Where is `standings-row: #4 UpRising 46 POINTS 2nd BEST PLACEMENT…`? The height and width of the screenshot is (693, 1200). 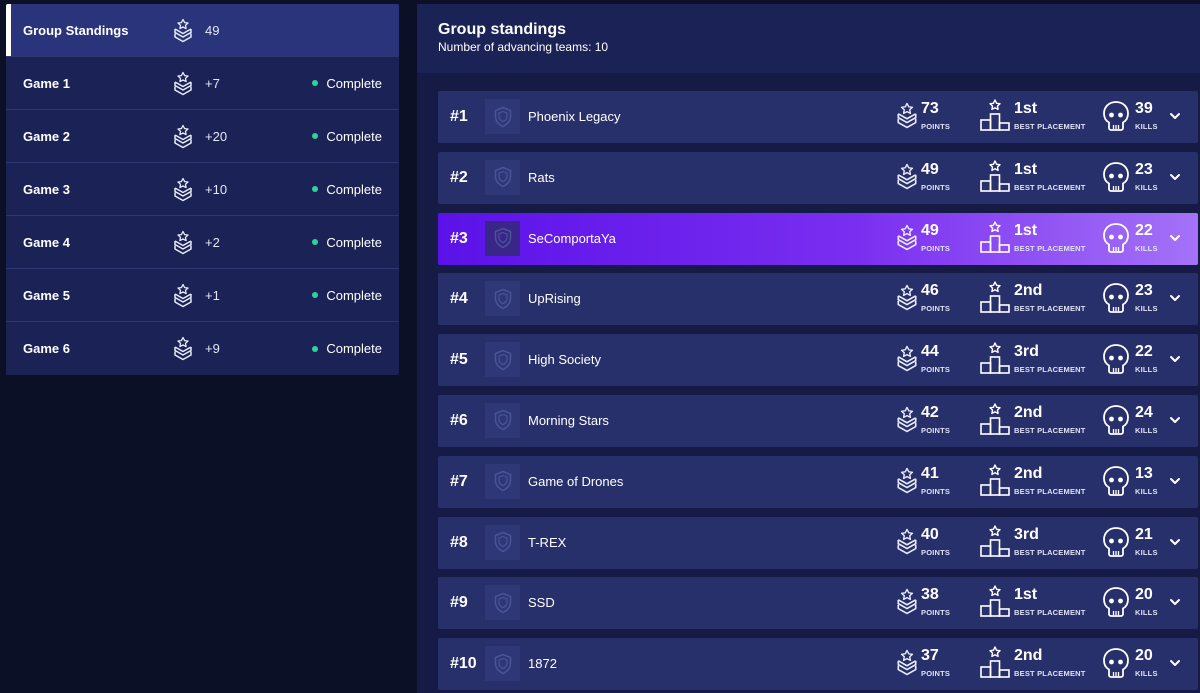
standings-row: #4 UpRising 46 POINTS 2nd BEST PLACEMENT… is located at coordinates (818, 299).